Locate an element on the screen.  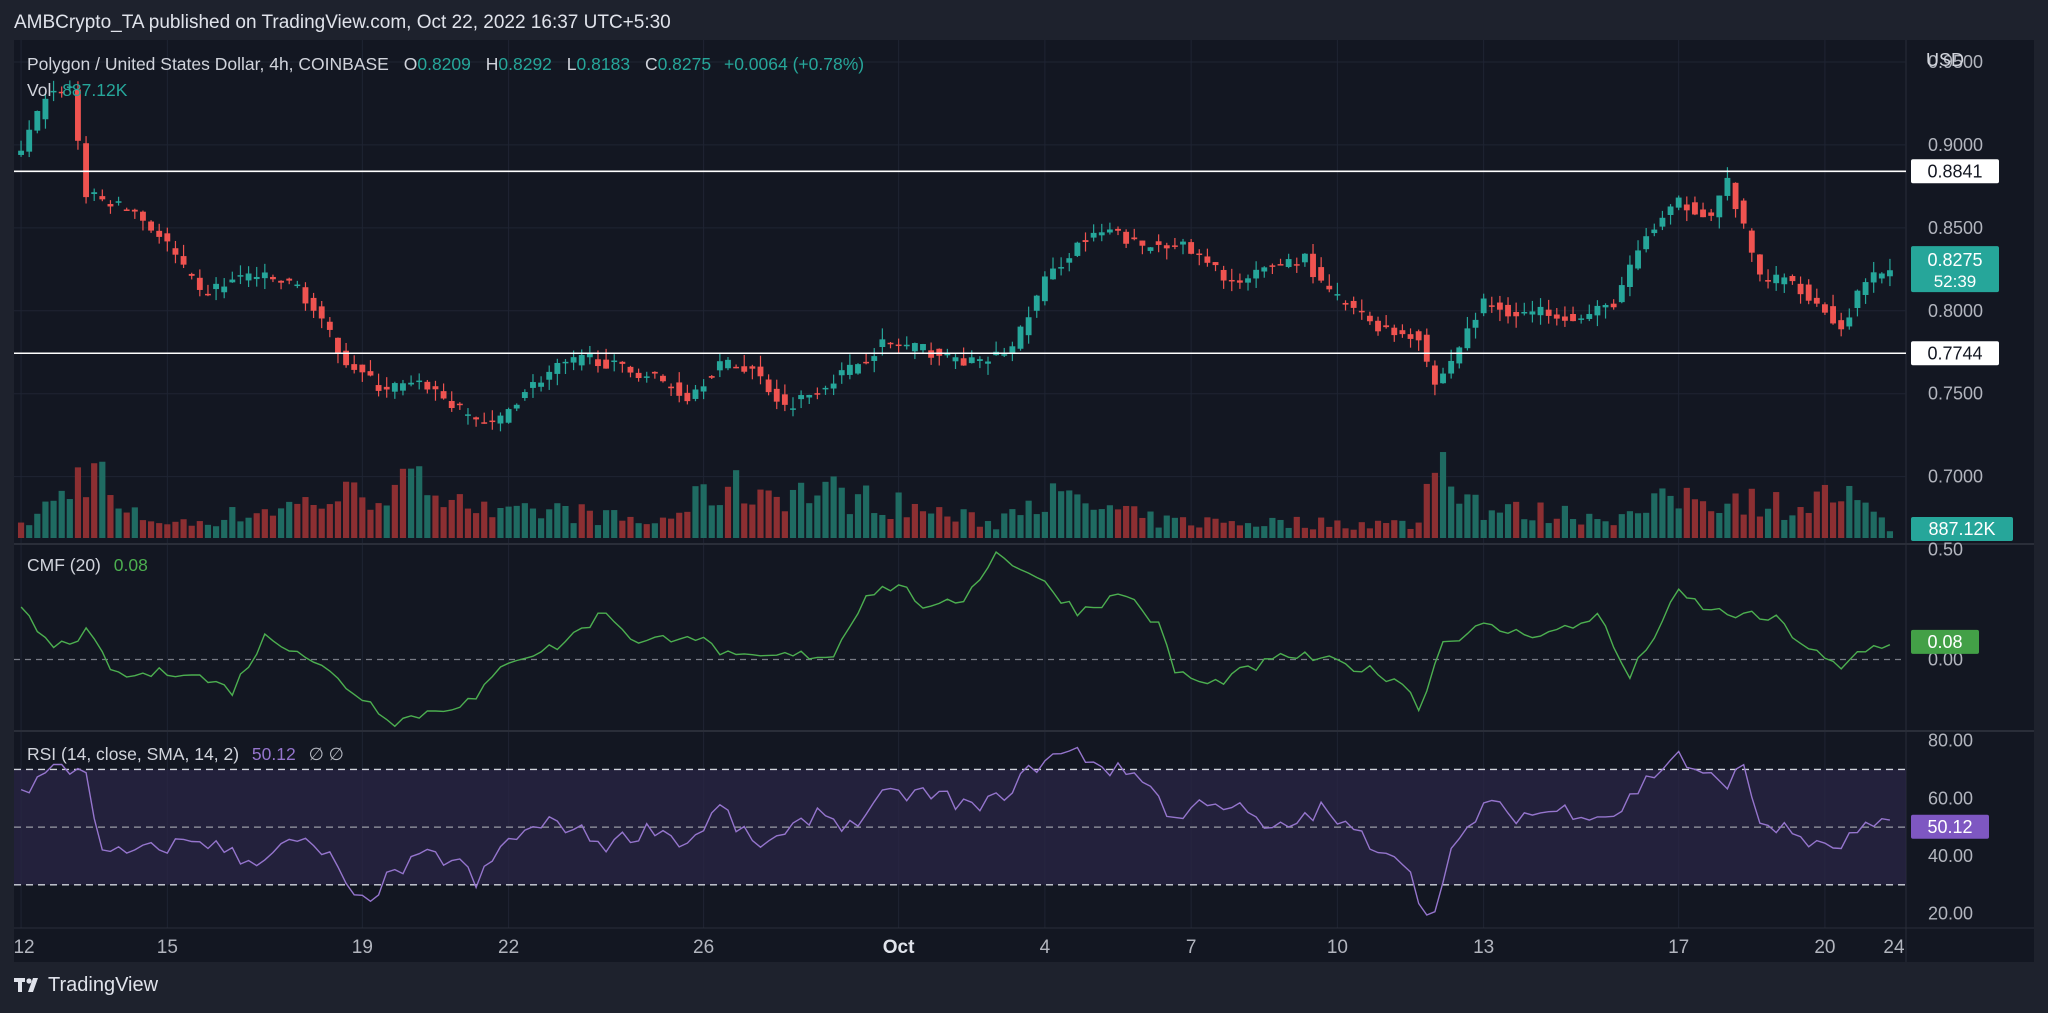
time-tick-label: 26 is located at coordinates (703, 947).